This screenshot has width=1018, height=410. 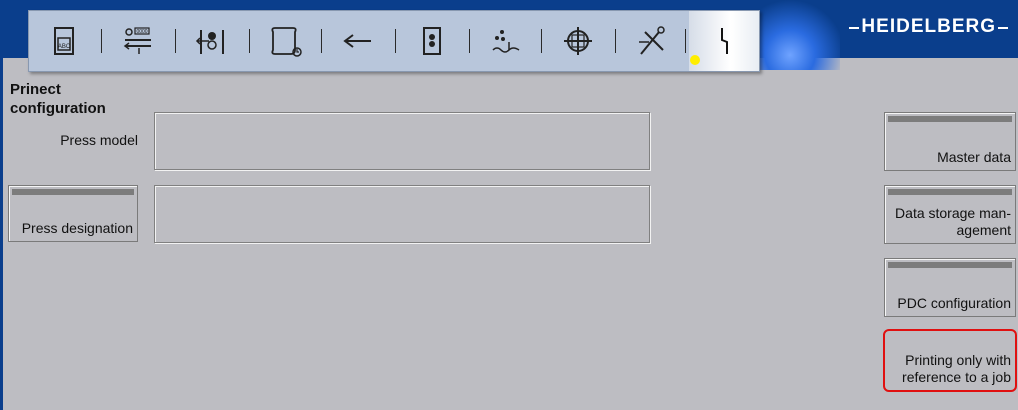 I want to click on pdc-configuration-label: PDC configuration, so click(x=954, y=303).